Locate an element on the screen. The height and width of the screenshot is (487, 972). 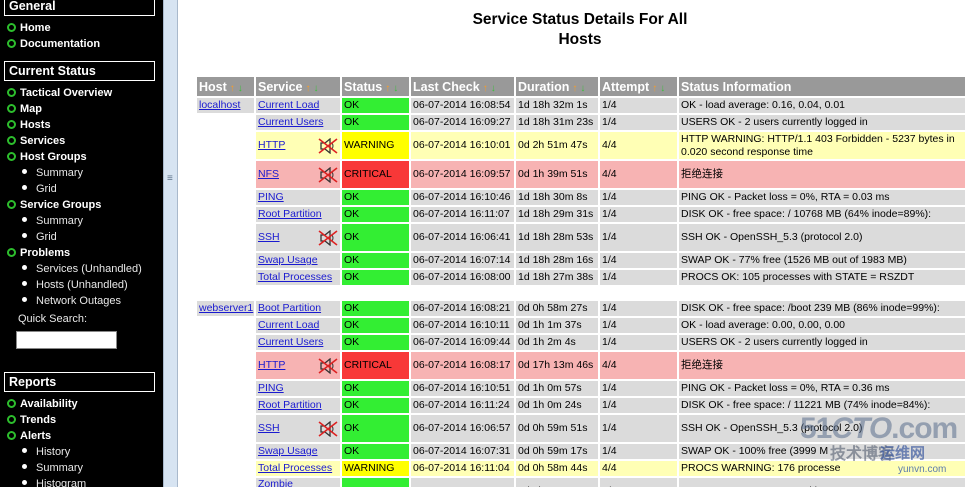
nav-item-tactical-overview: Tactical Overview is located at coordinates (59, 94).